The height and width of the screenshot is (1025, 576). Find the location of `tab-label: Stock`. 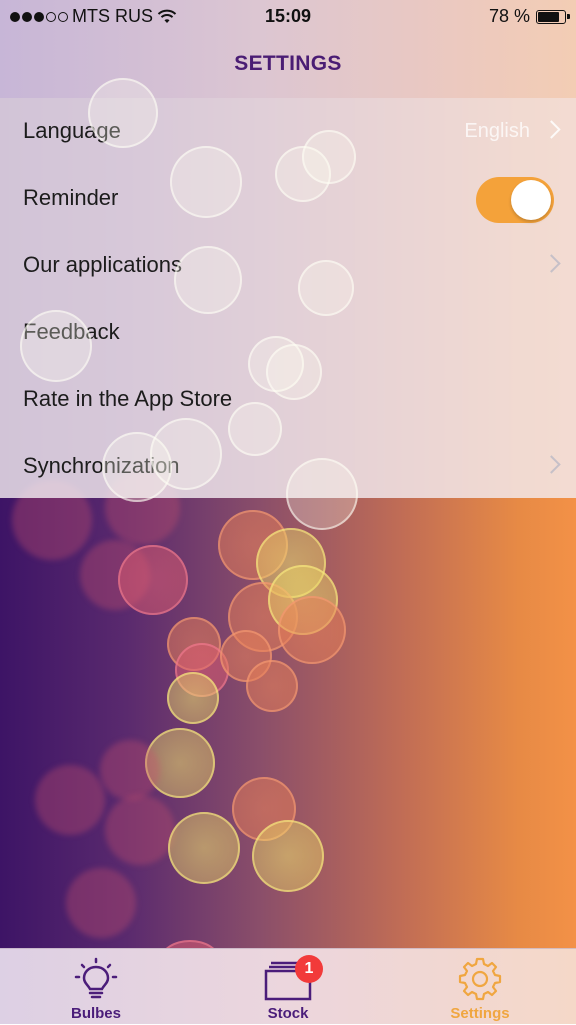

tab-label: Stock is located at coordinates (288, 1013).